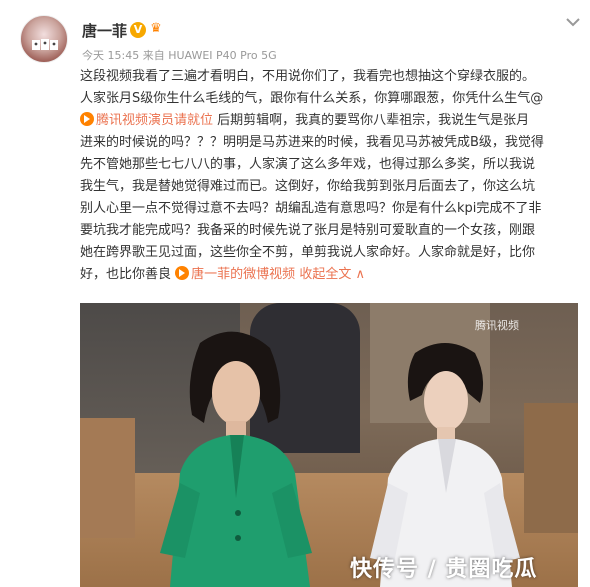  Describe the element at coordinates (155, 120) in the screenshot. I see `mention-link-label: 腾讯视频演员请就位` at that location.